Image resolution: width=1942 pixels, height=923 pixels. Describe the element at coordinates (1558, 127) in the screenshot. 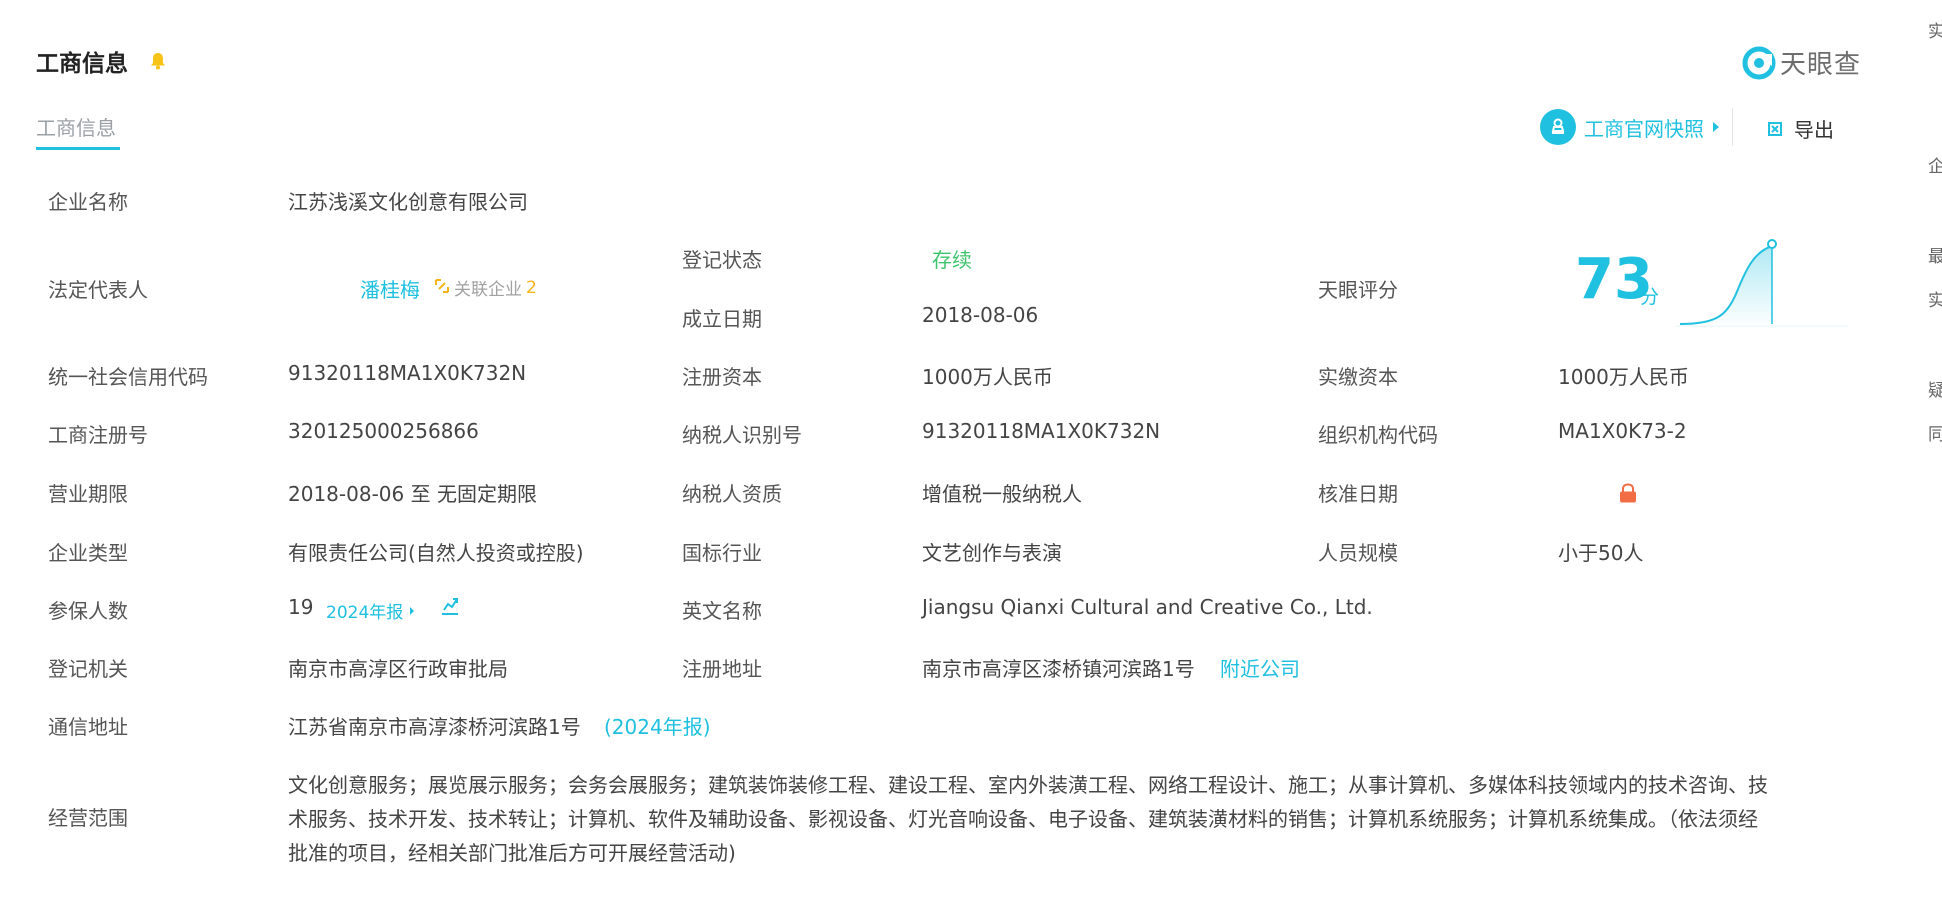

I see `stamp-icon` at that location.